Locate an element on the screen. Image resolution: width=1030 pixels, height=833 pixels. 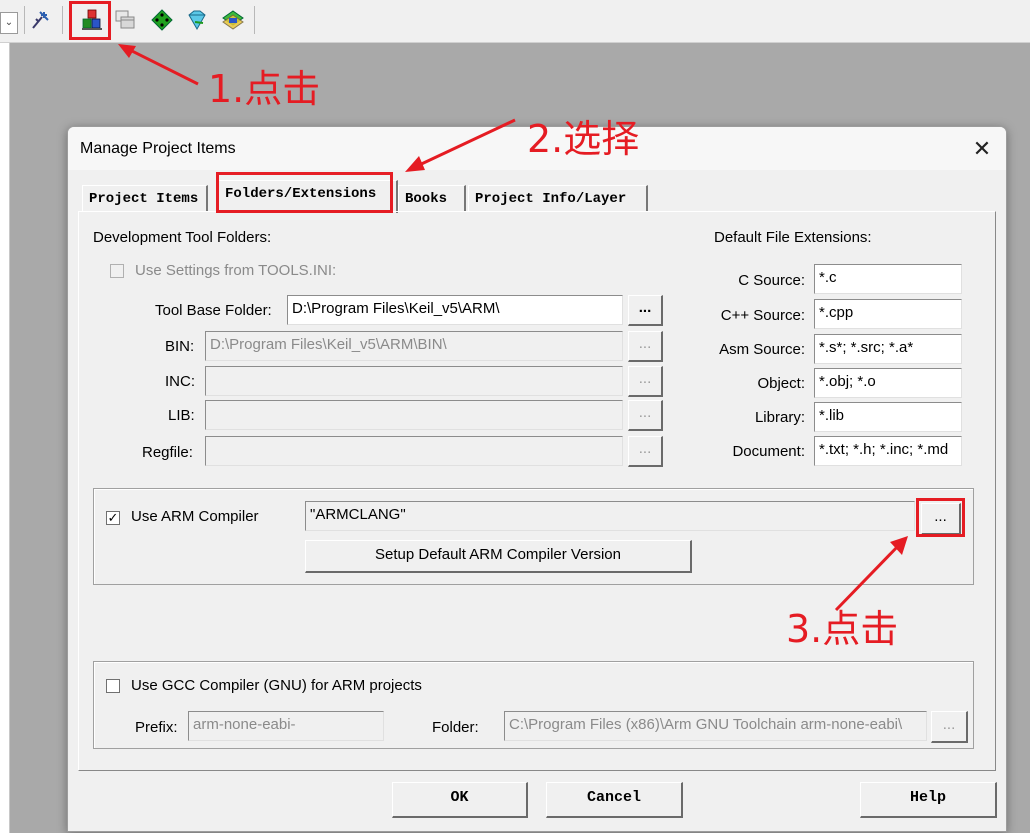
dev-tool-folders-heading: Development Tool Folders: is located at coordinates (182, 237).